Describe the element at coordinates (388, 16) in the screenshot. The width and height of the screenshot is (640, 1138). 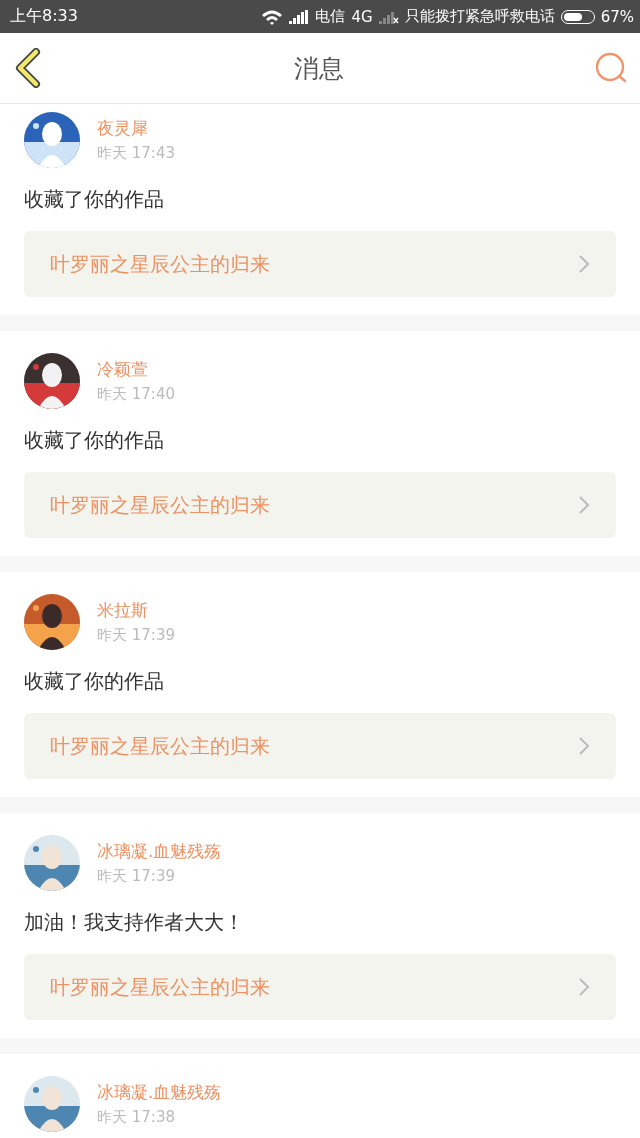
I see `no-signal-icon` at that location.